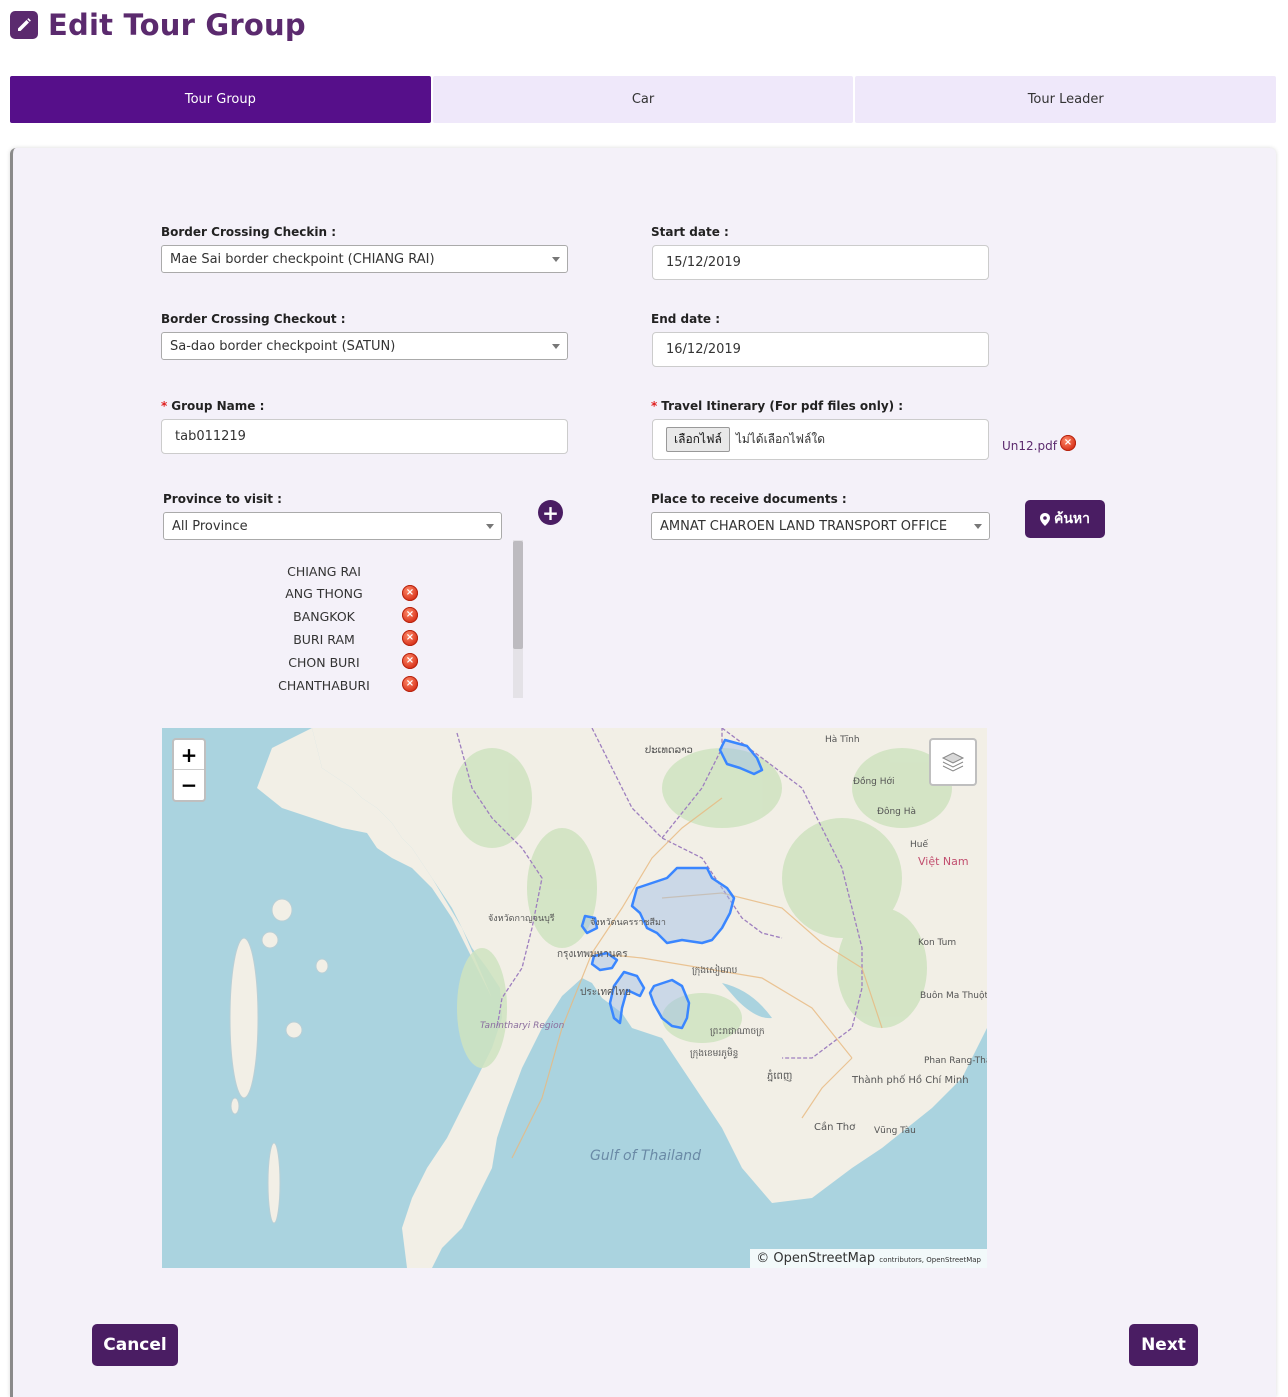 This screenshot has width=1288, height=1397. Describe the element at coordinates (930, 1260) in the screenshot. I see `attribution-extra: contributors, OpenStreetMap` at that location.